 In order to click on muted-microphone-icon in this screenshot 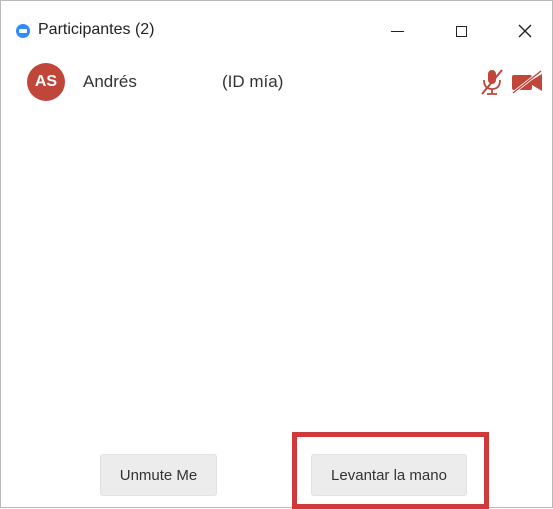, I will do `click(492, 82)`.